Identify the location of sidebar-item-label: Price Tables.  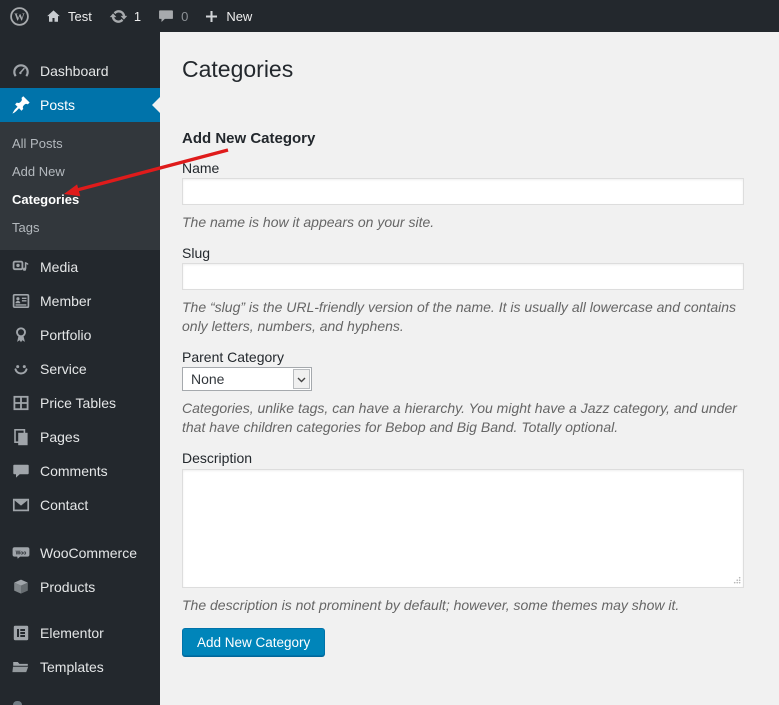
(78, 403).